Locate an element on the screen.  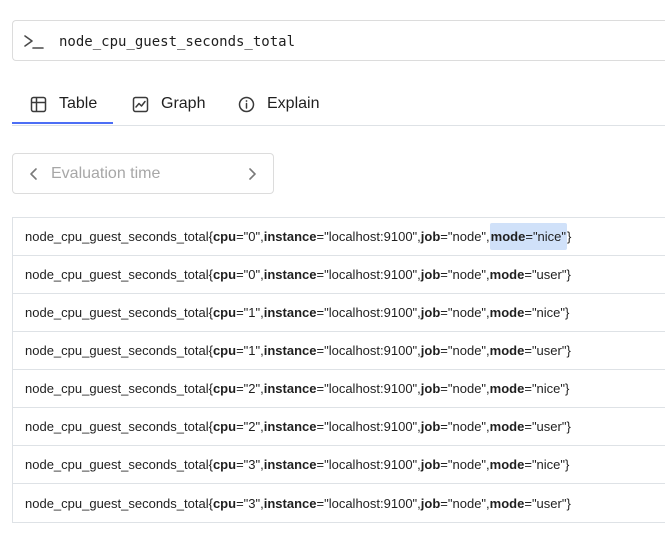
view-tabs: Table Graph Explain is located at coordinates (338, 105).